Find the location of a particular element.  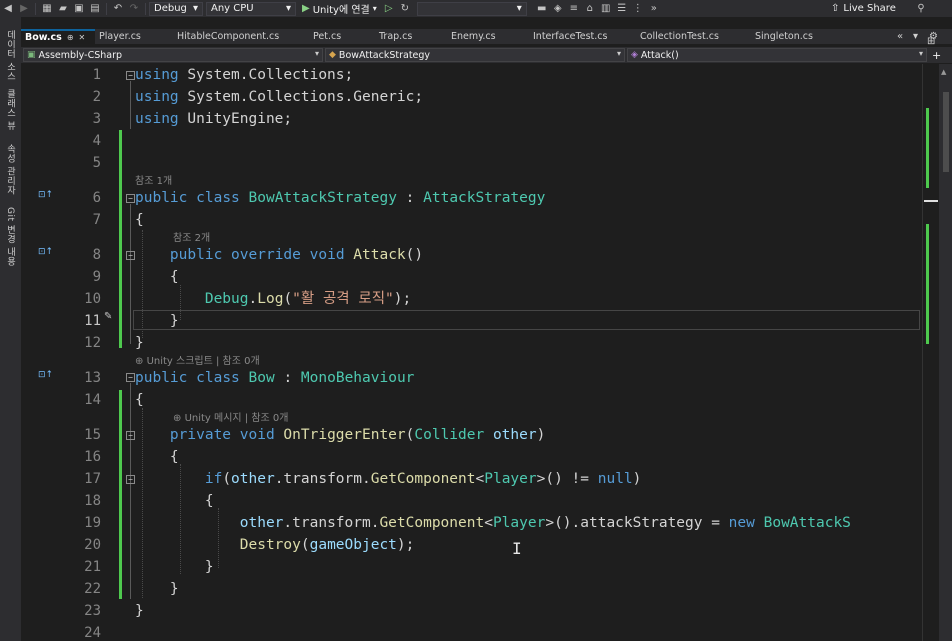

tab-bow: Bow.cs ⊕ ✕ is located at coordinates (58, 36).